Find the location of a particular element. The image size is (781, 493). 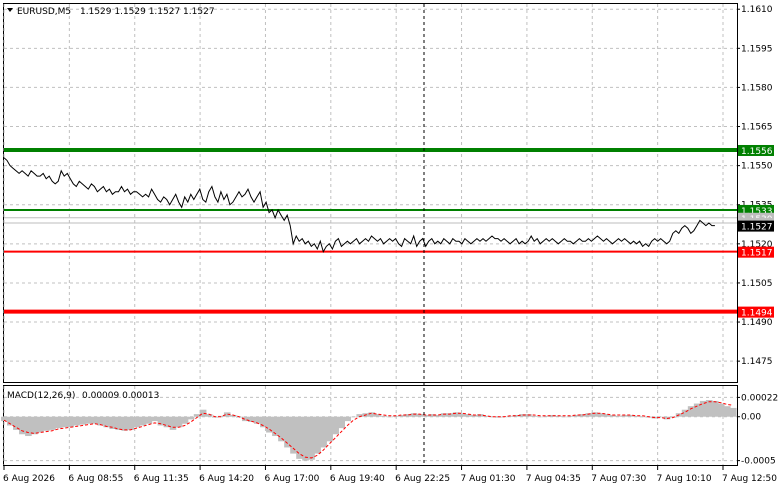

price-tick-label: 1.1475 is located at coordinates (757, 362).